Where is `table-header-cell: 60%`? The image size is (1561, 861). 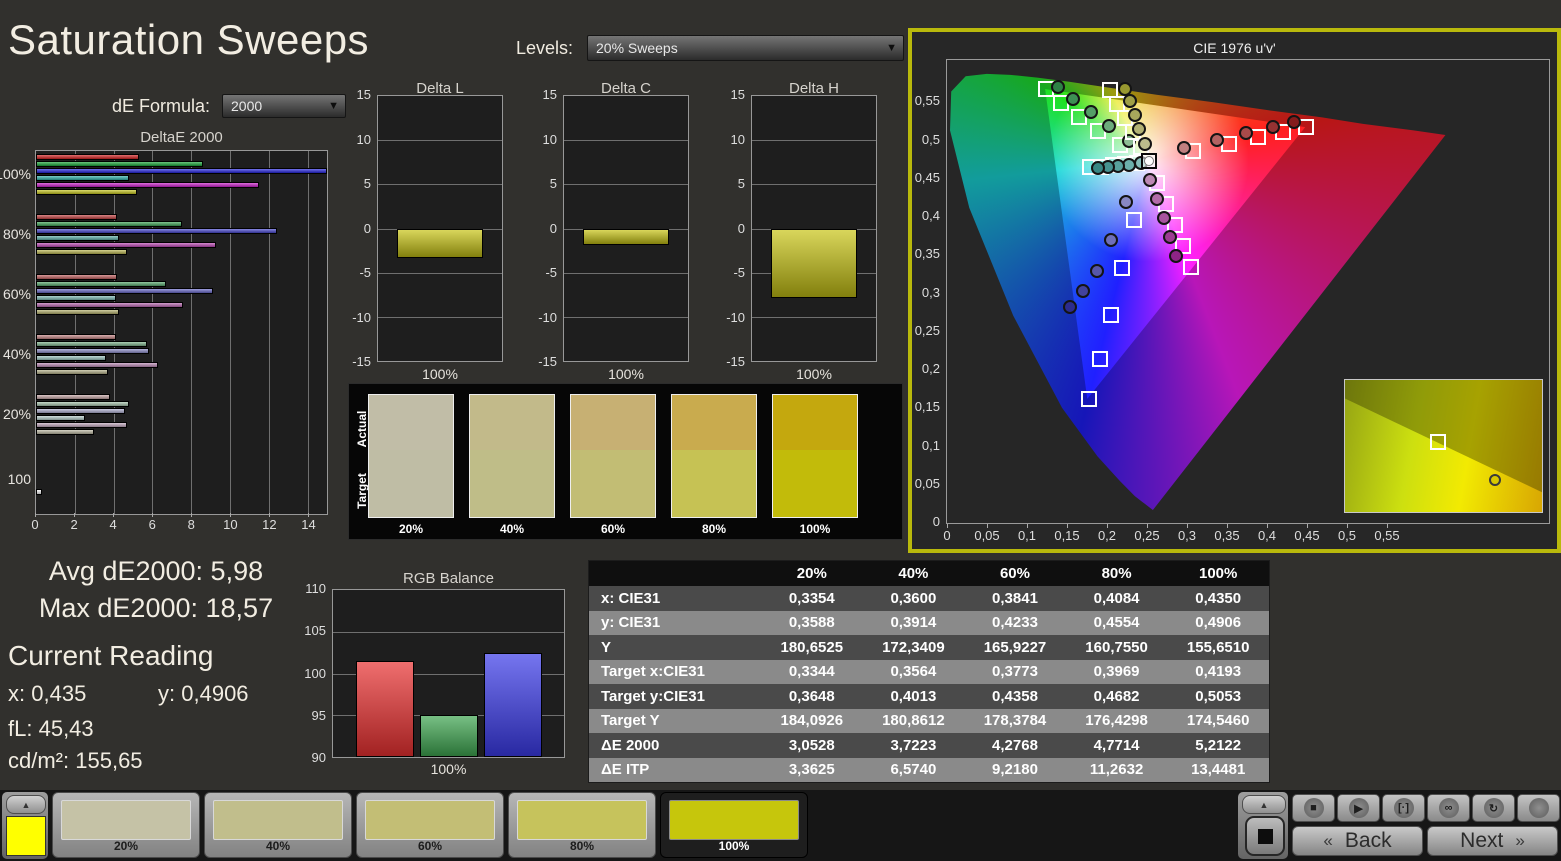
table-header-cell: 60% is located at coordinates (1014, 573).